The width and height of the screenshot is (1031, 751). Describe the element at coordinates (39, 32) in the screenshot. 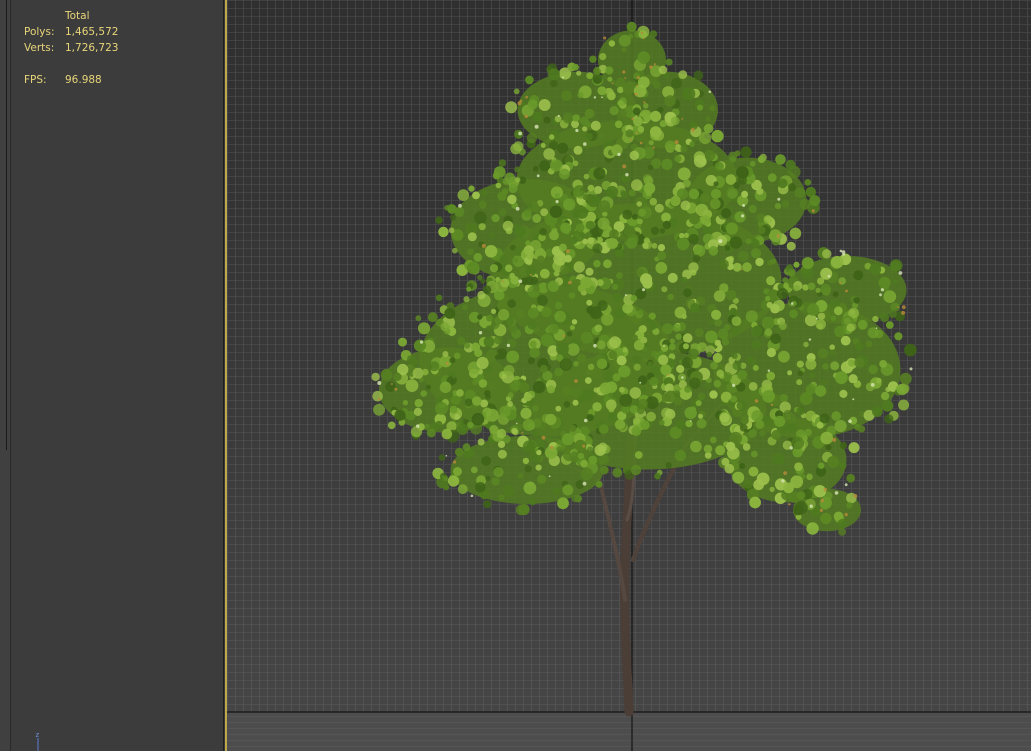

I see `polys-label: Polys:` at that location.